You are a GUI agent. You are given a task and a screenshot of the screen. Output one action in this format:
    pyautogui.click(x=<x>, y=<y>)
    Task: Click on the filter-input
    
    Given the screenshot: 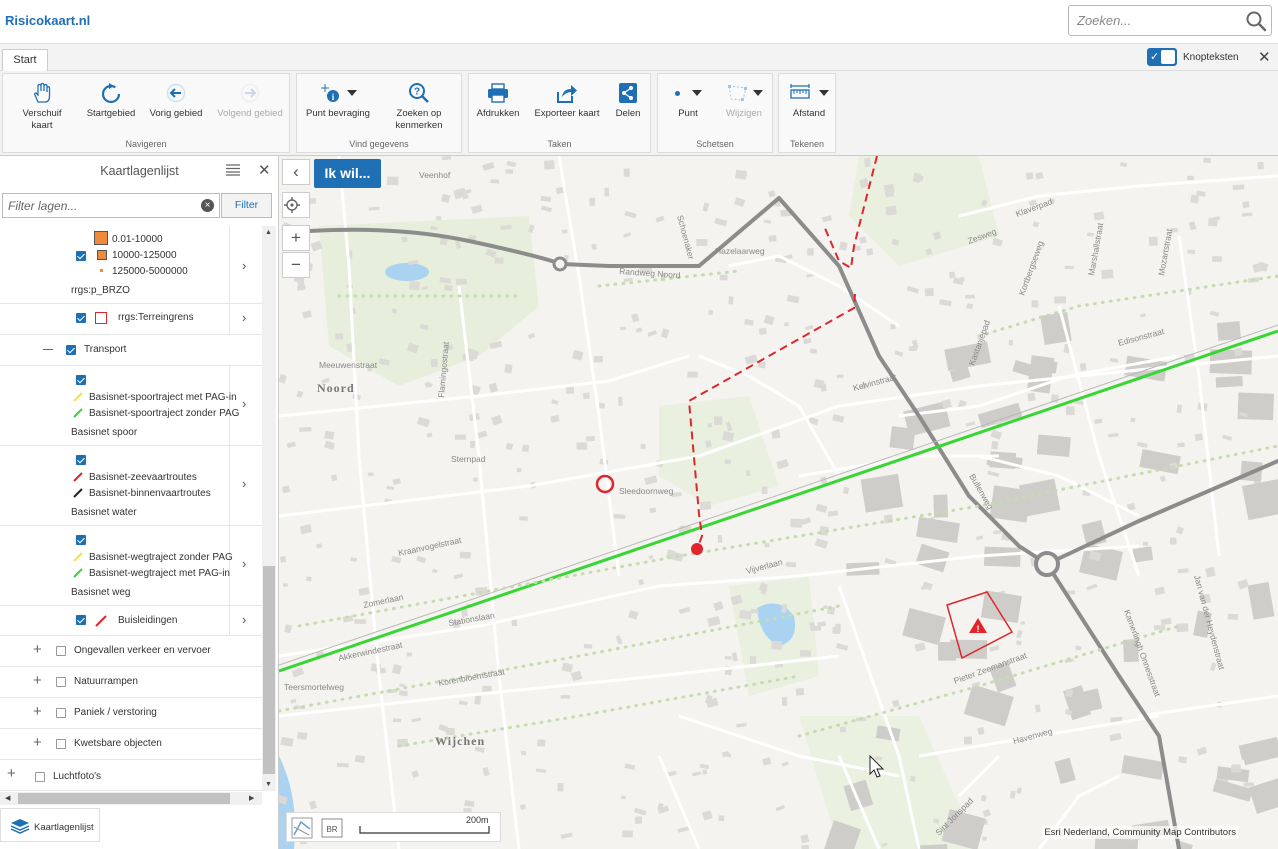 What is the action you would take?
    pyautogui.click(x=98, y=205)
    